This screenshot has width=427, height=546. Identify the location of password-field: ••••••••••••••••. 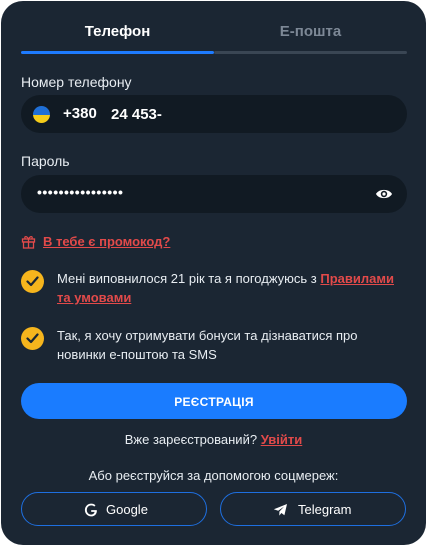
(214, 194).